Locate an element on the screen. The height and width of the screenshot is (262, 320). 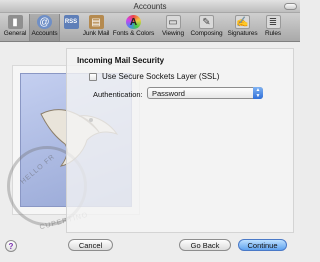
viewing-icon: ▭ is located at coordinates (173, 22).